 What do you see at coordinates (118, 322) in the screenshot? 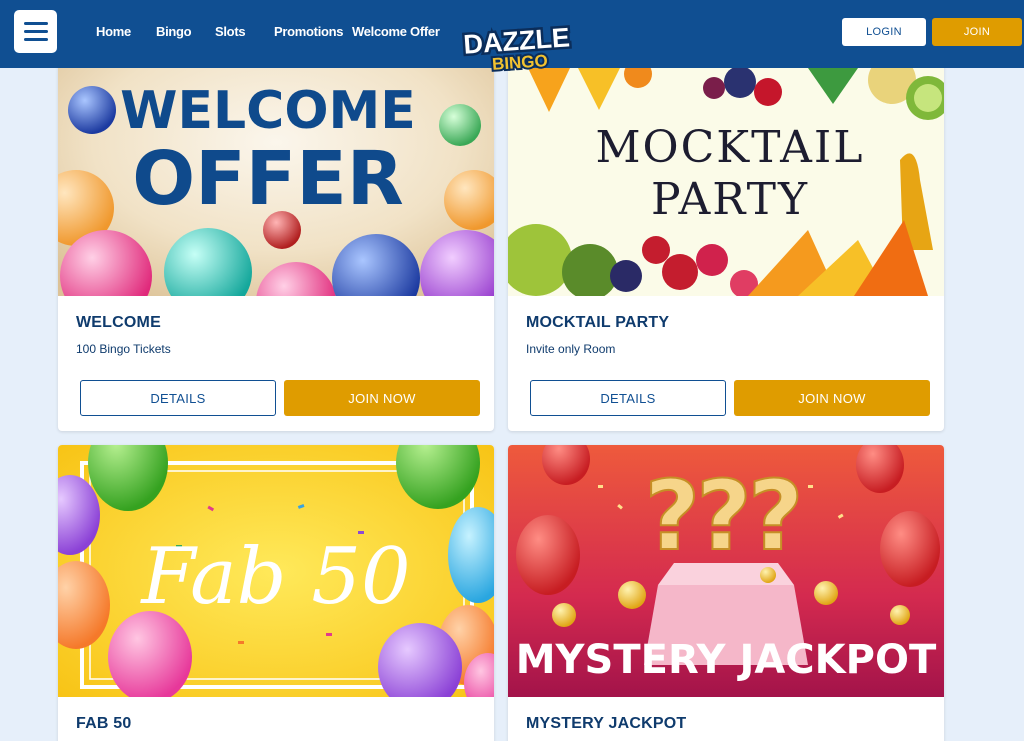
I see `card-title: WELCOME` at bounding box center [118, 322].